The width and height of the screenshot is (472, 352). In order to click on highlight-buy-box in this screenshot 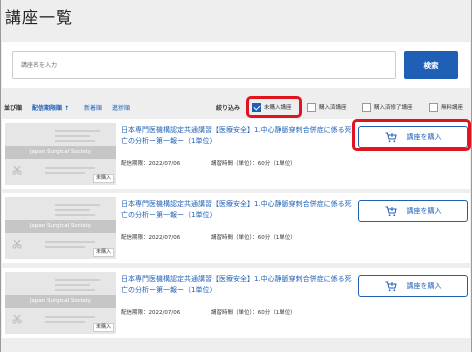, I will do `click(411, 135)`.